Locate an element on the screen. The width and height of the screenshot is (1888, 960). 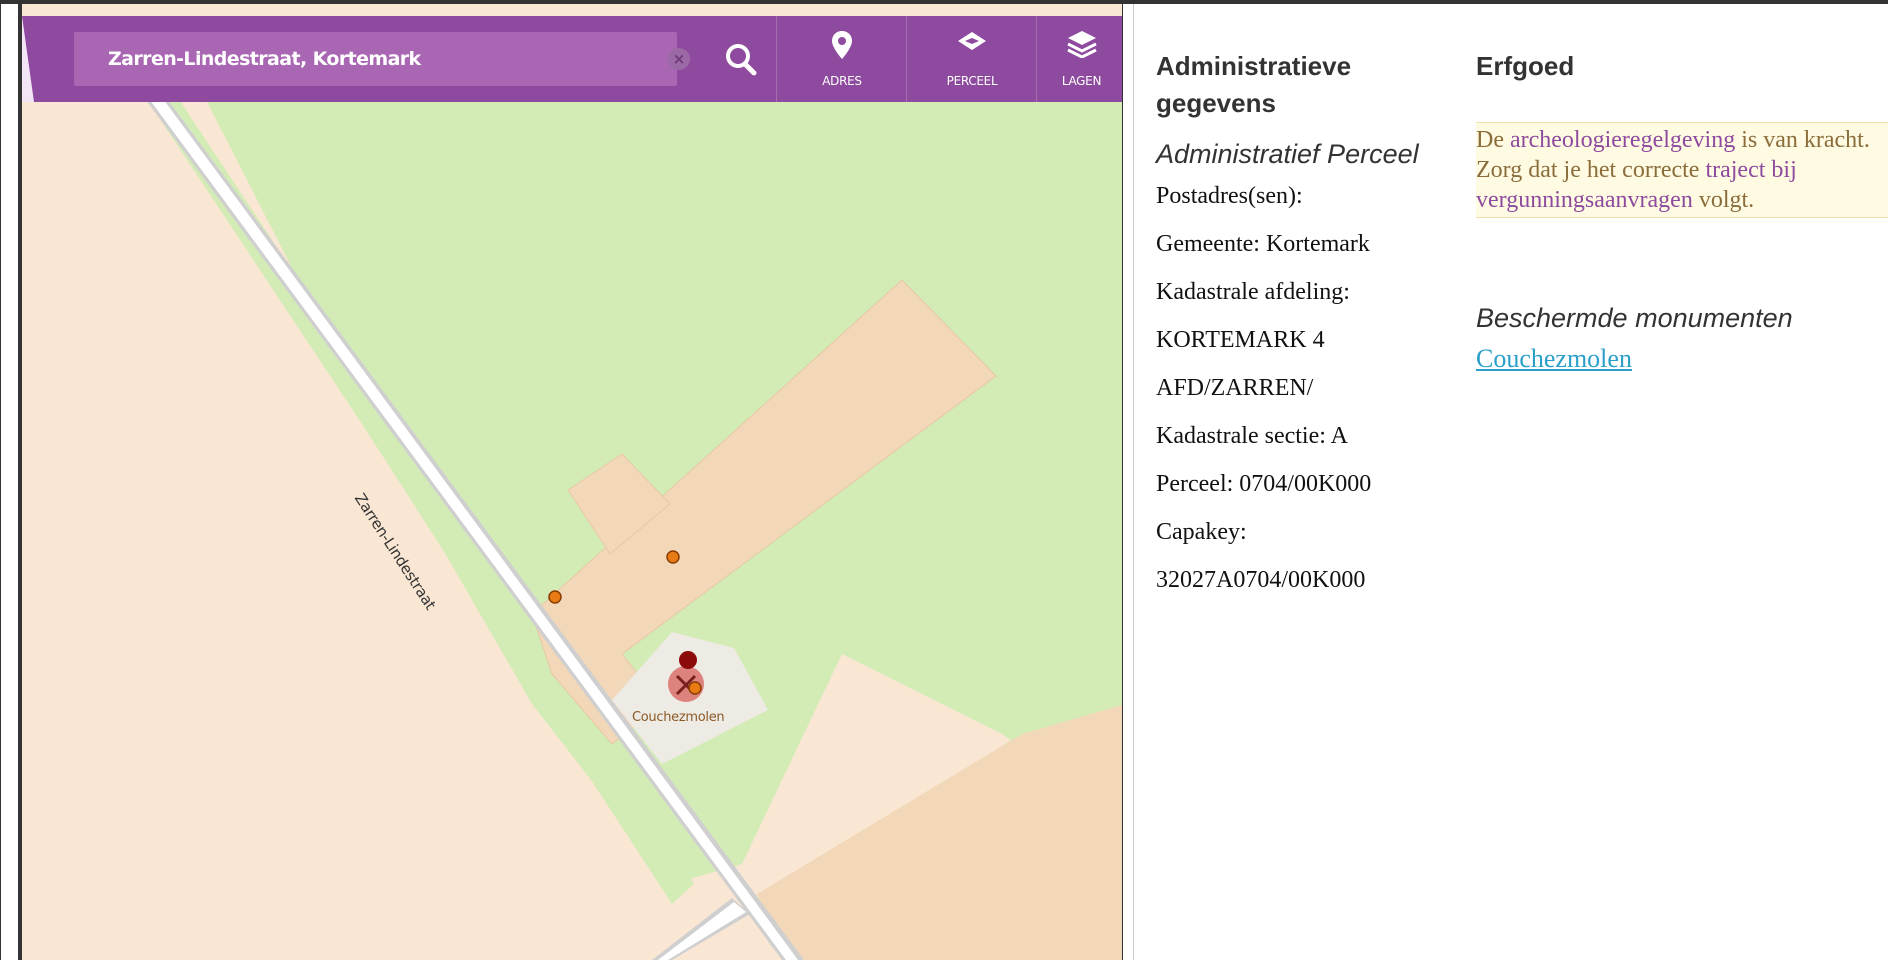
search-button is located at coordinates (742, 59).